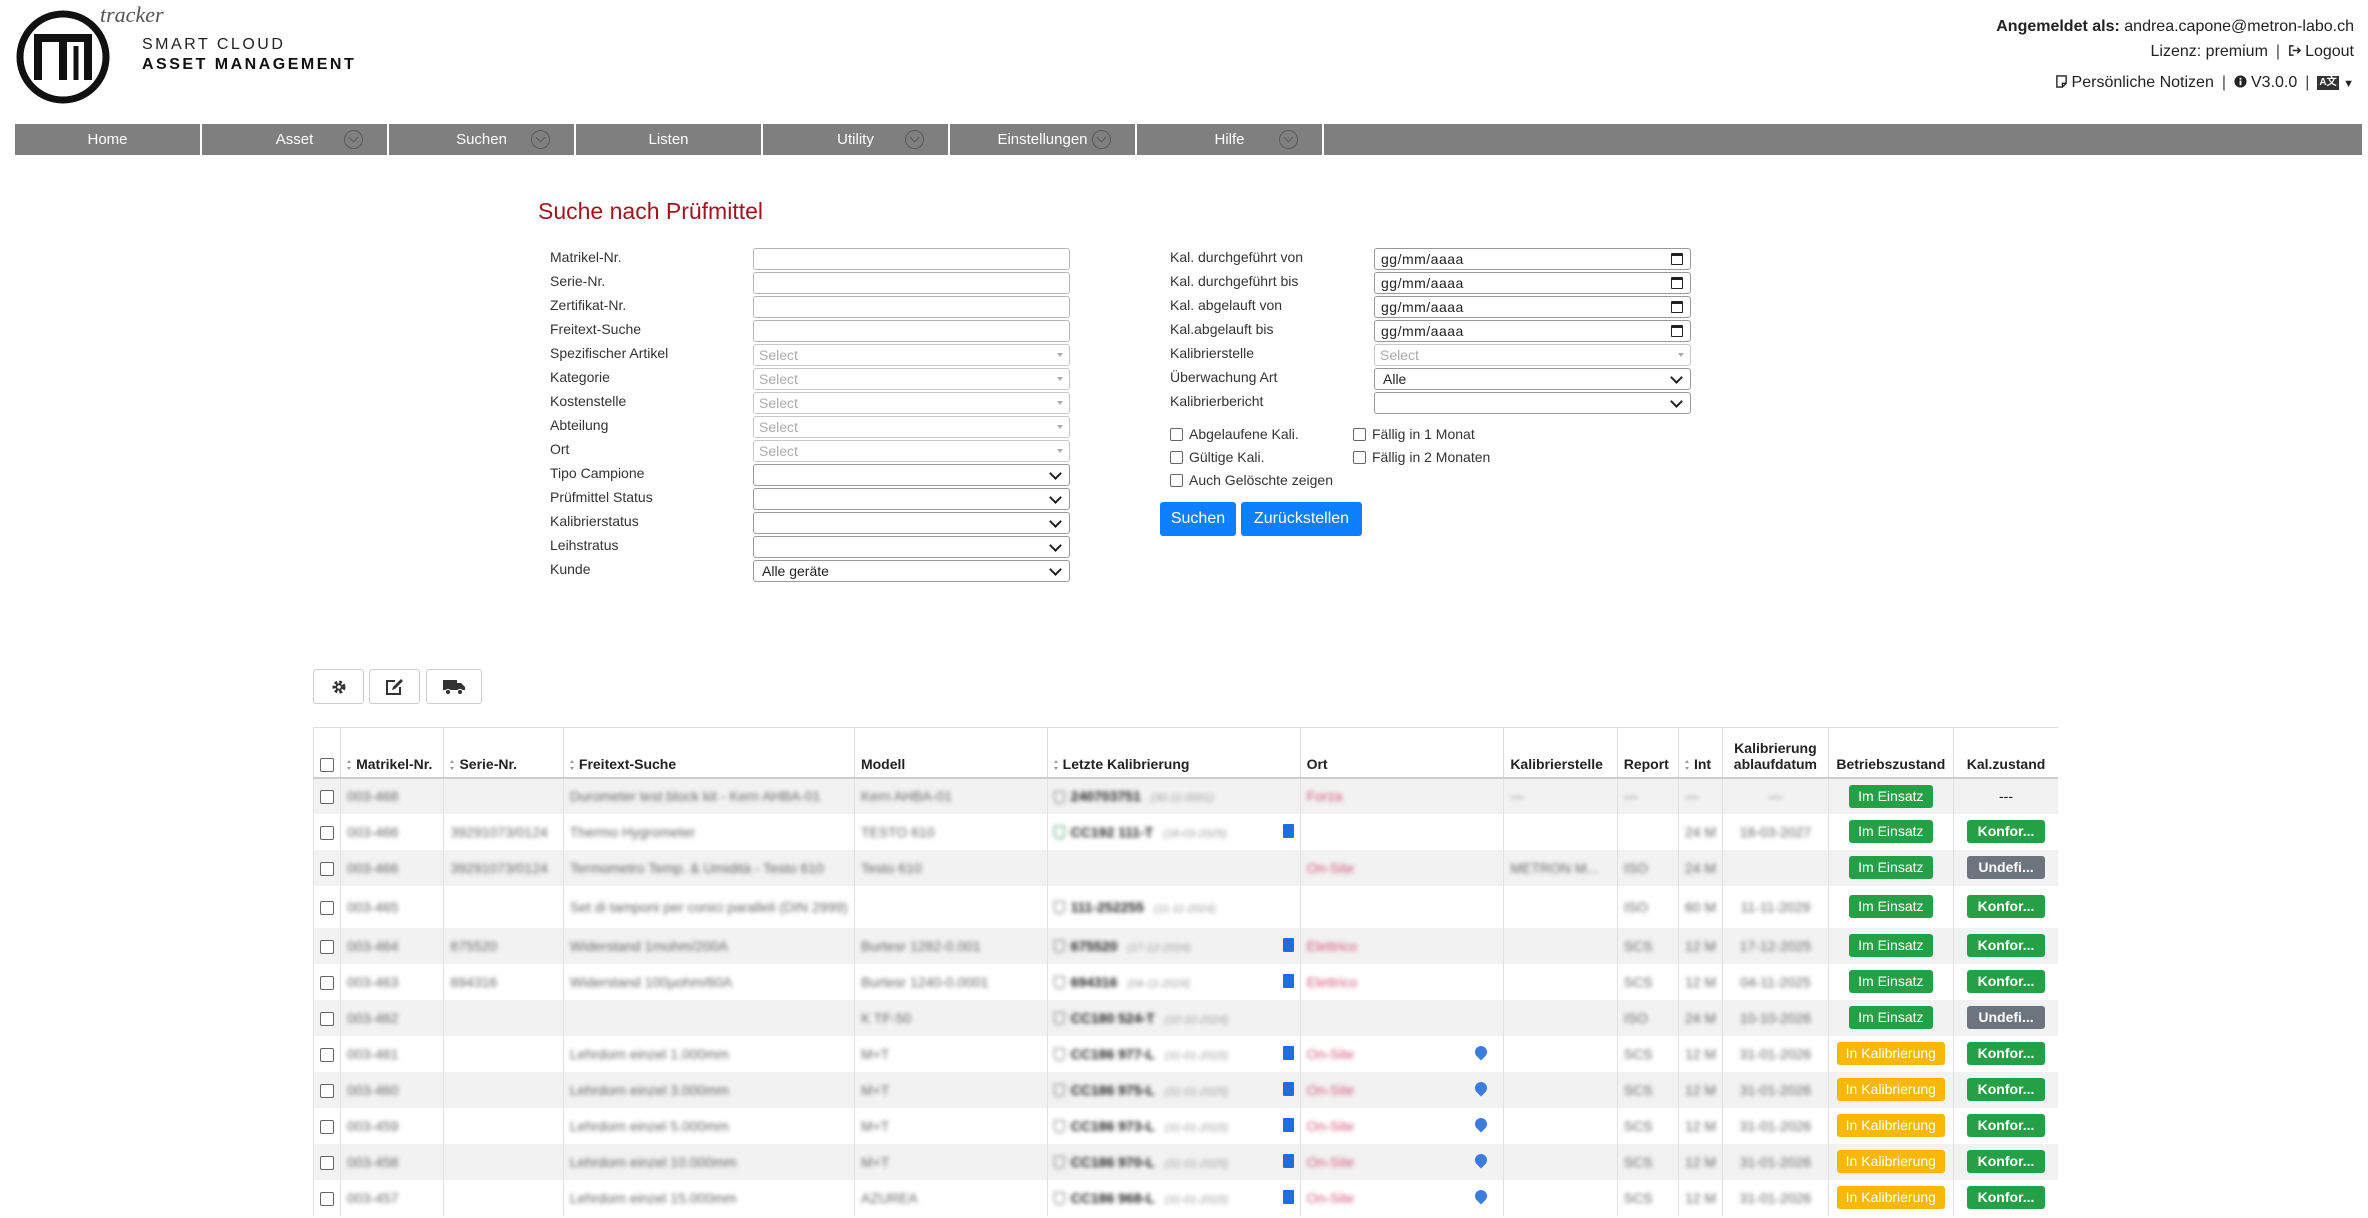 The image size is (2368, 1218). What do you see at coordinates (392, 753) in the screenshot?
I see `col-matrikel: Matrikel-Nr.` at bounding box center [392, 753].